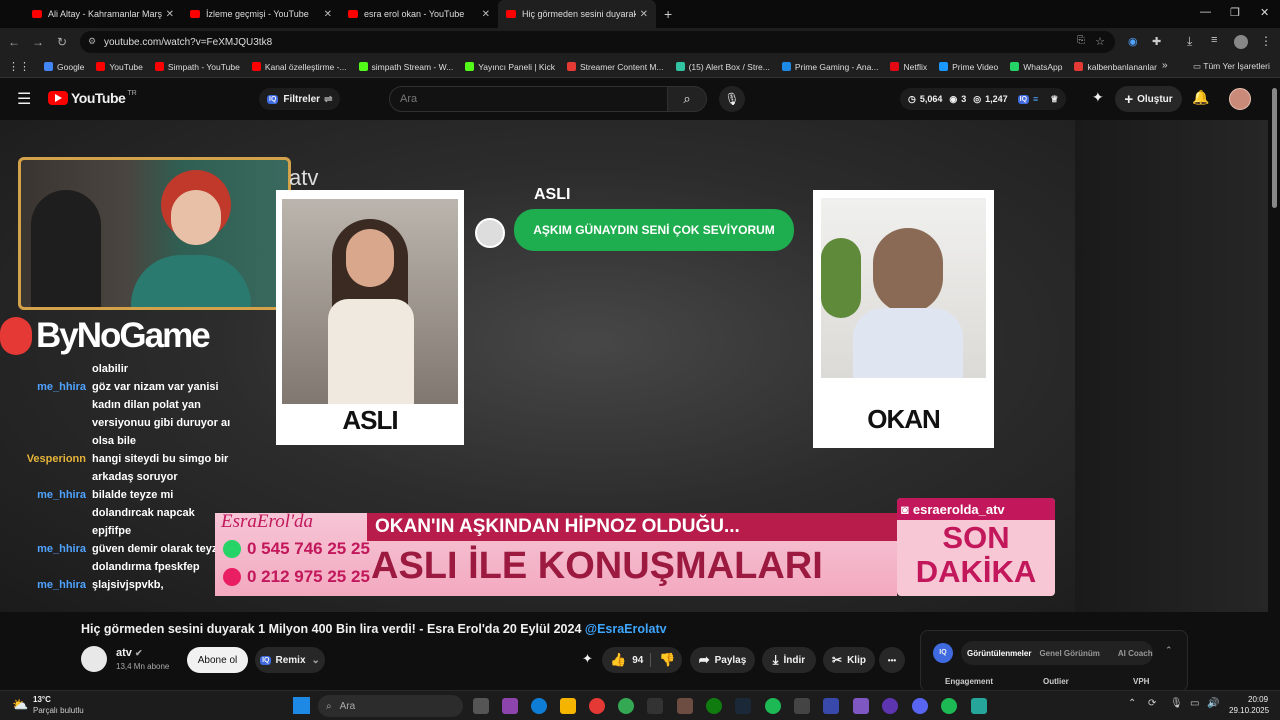 This screenshot has width=1280, height=720. Describe the element at coordinates (124, 653) in the screenshot. I see `channel-name: atv` at that location.